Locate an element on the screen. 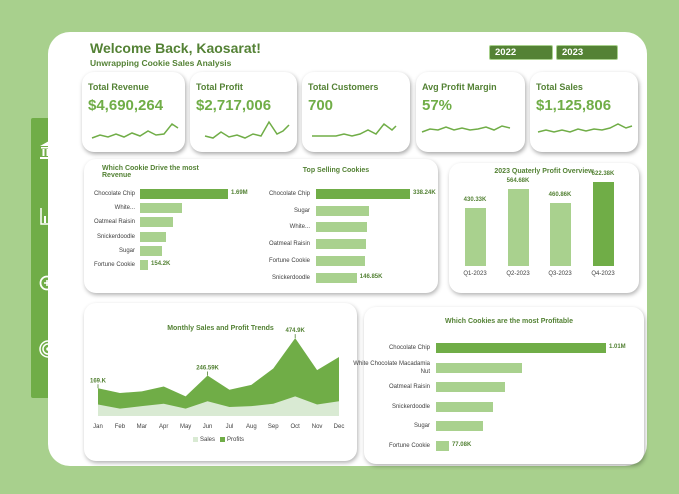  data-label: 564.68K is located at coordinates (518, 181).